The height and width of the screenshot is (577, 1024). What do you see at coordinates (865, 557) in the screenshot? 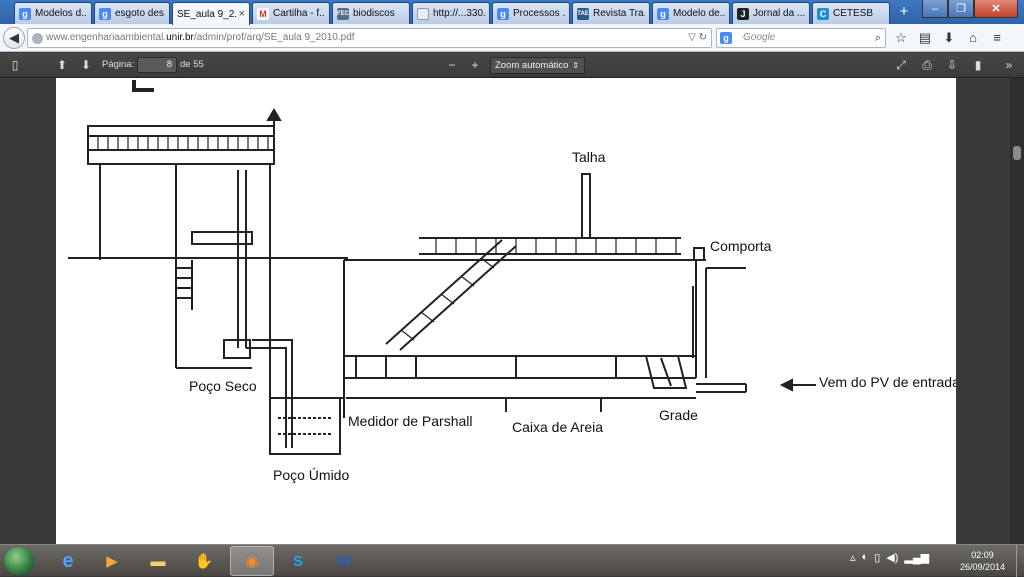
I see `tray-app-icon: ◐` at bounding box center [865, 557].